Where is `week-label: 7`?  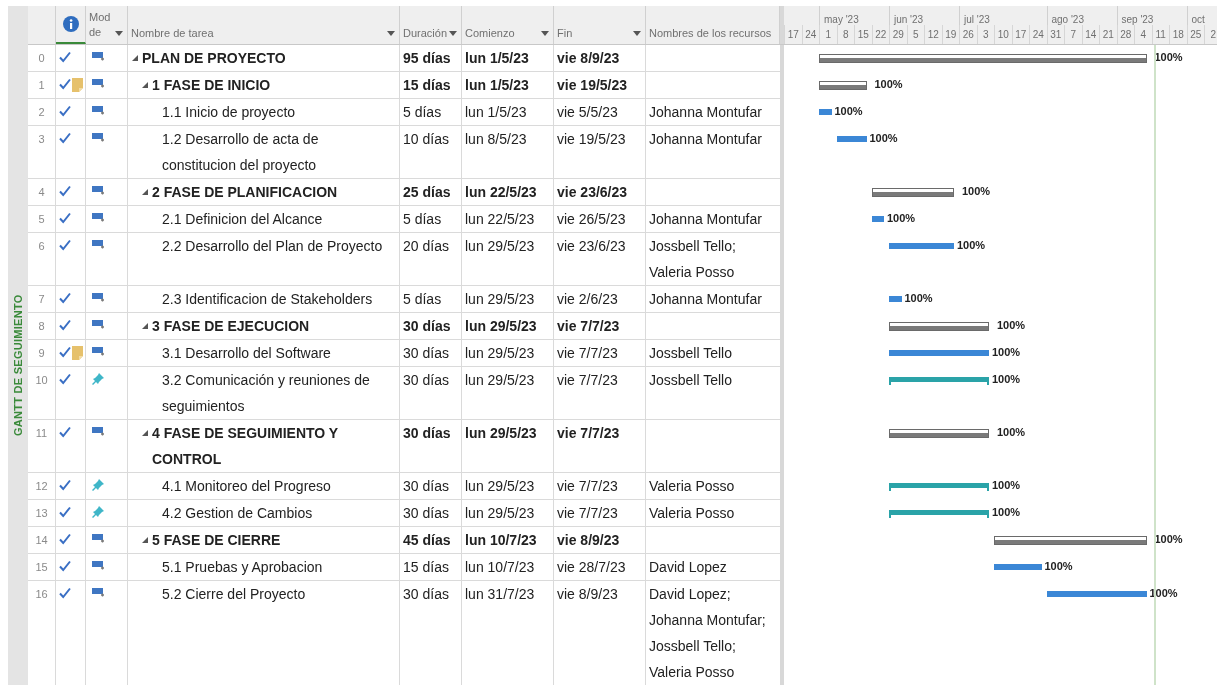
week-label: 7 is located at coordinates (1073, 34).